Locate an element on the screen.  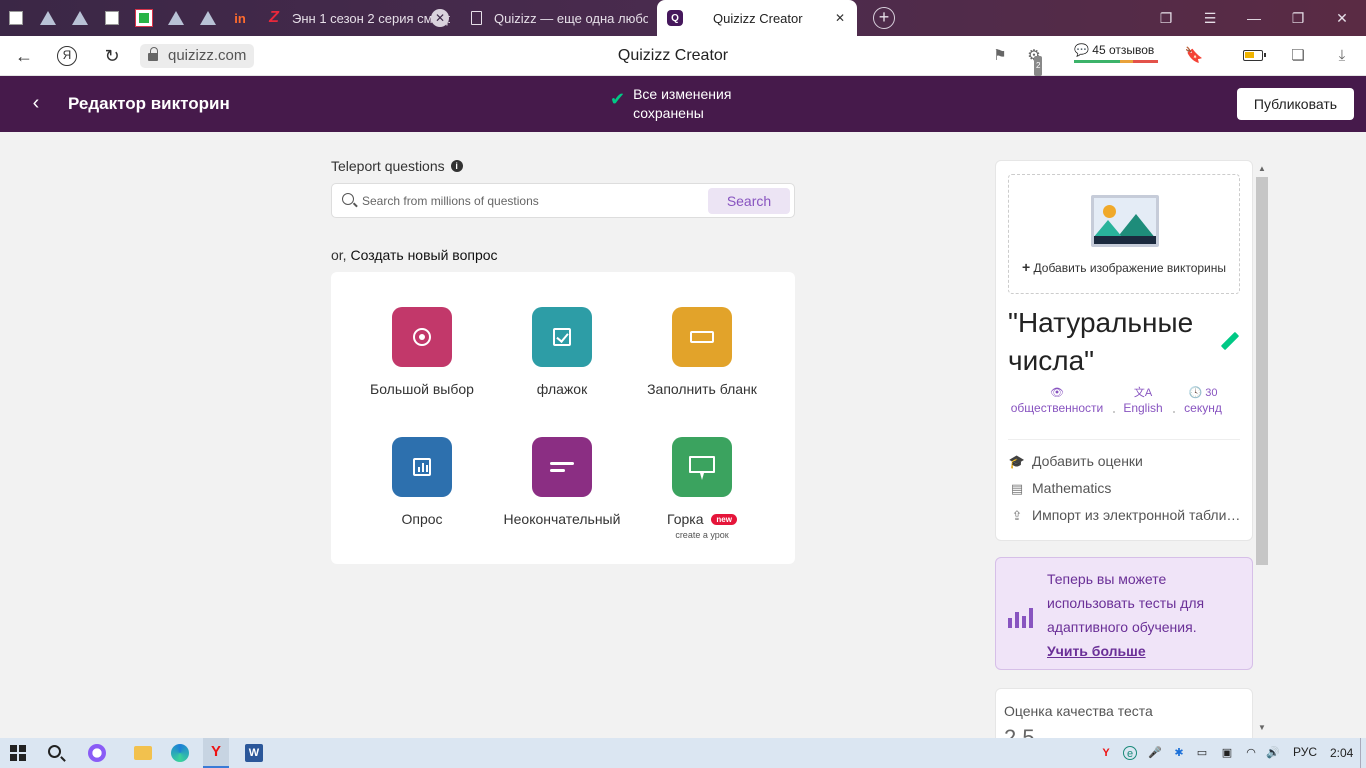
add-quiz-image: + Добавить изображение викторины is located at coordinates (1124, 234).